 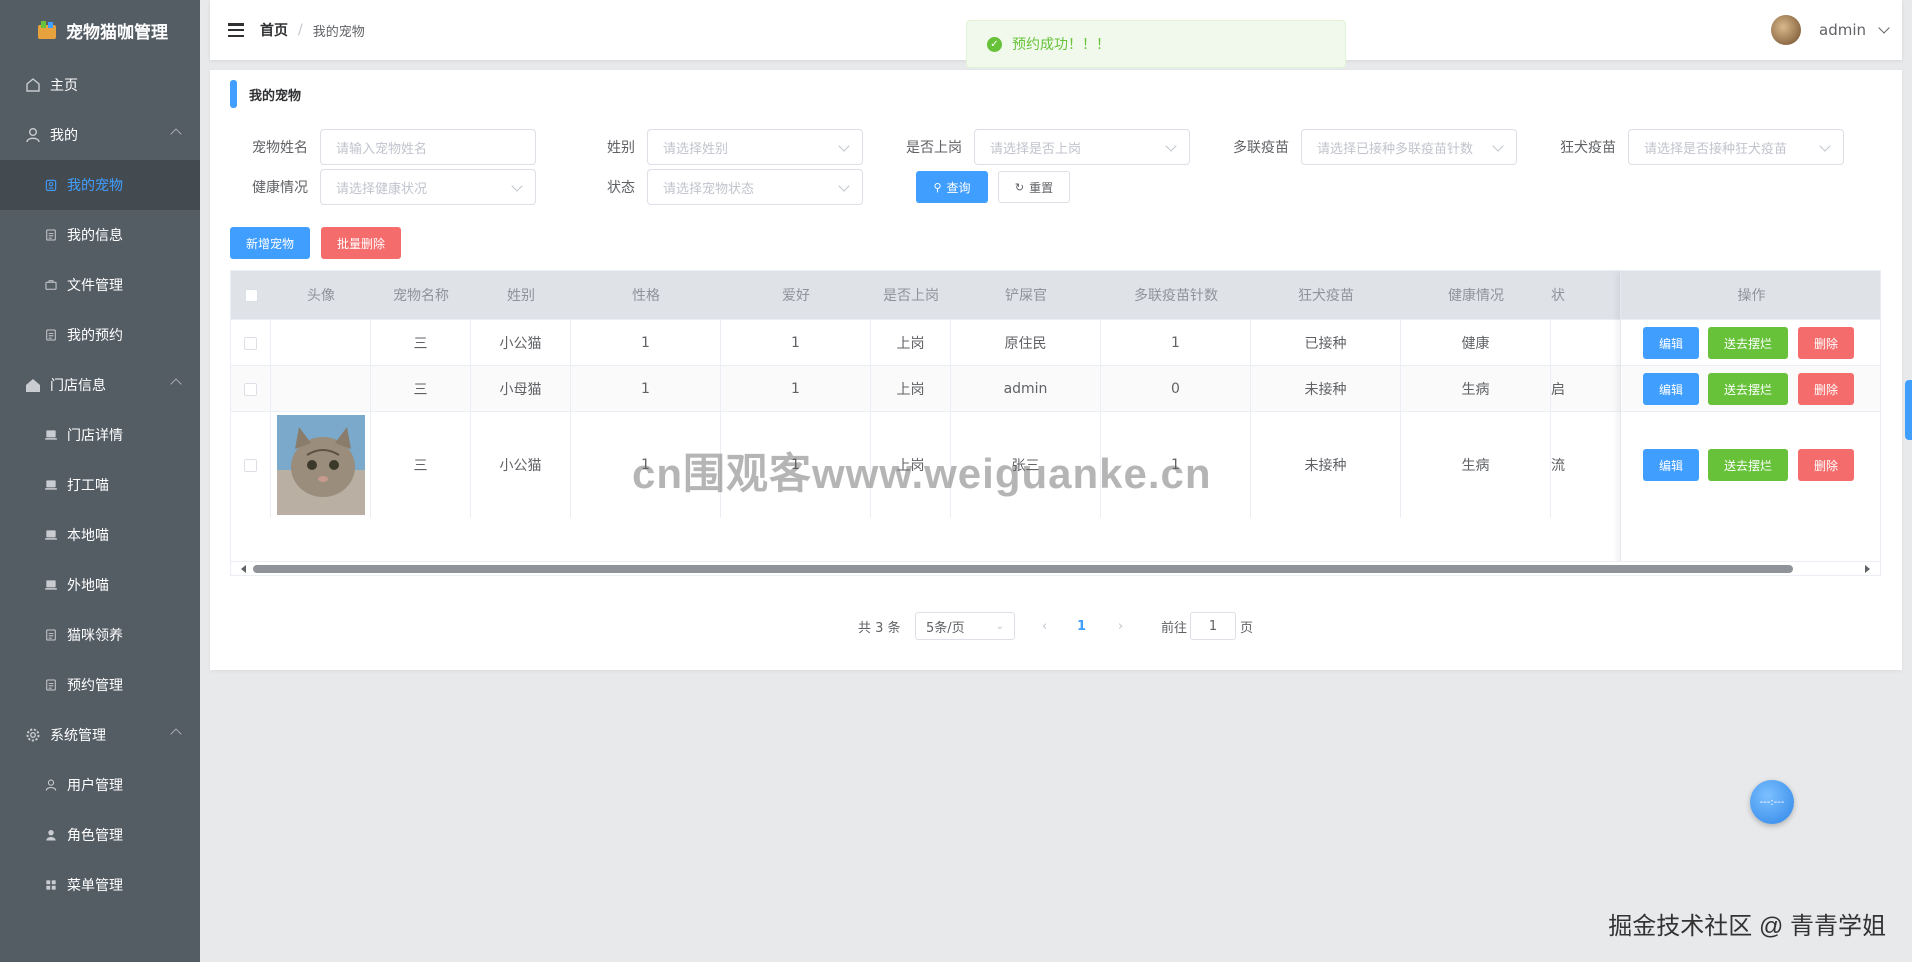 What do you see at coordinates (78, 386) in the screenshot?
I see `sidebar-item-label: 门店信息` at bounding box center [78, 386].